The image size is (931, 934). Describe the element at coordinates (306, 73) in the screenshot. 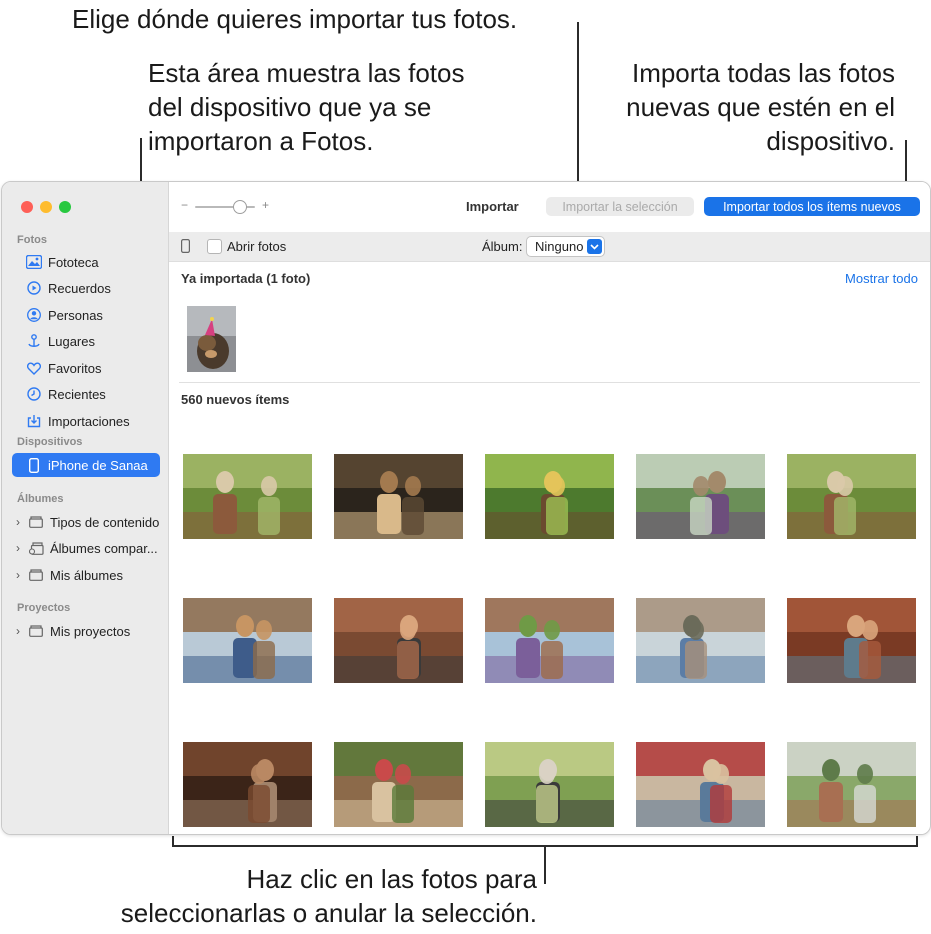

I see `callout-line: Esta área muestra las fotos` at that location.